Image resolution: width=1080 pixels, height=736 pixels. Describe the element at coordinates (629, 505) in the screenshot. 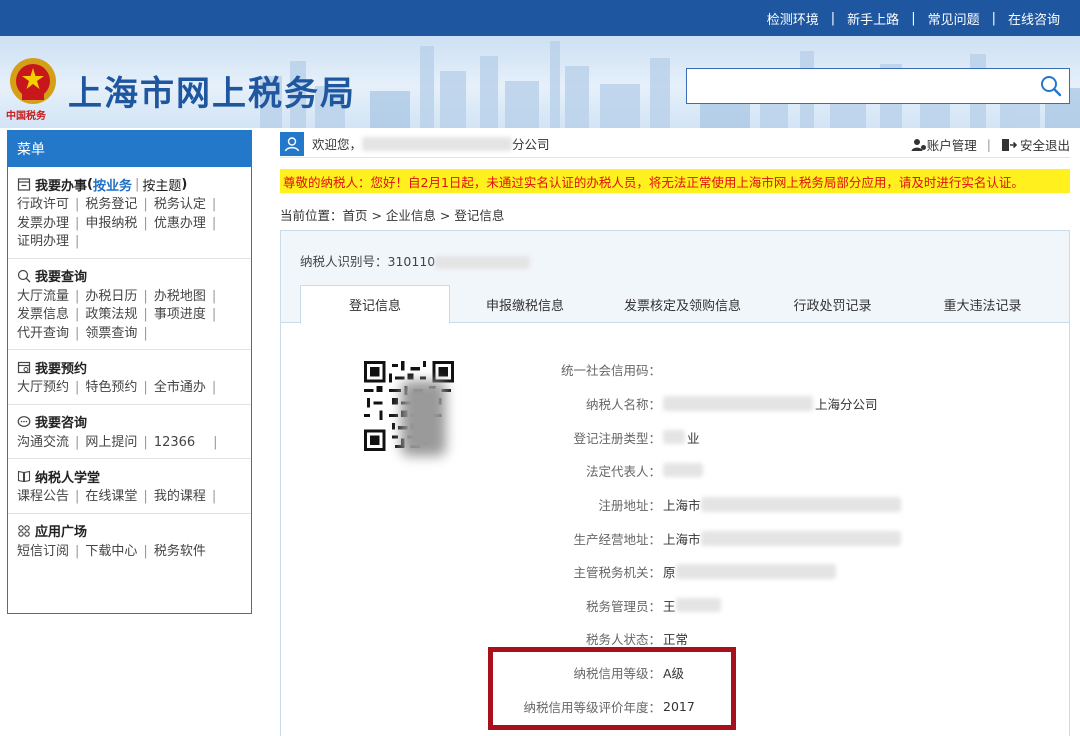

I see `info-label: 注册地址：` at that location.